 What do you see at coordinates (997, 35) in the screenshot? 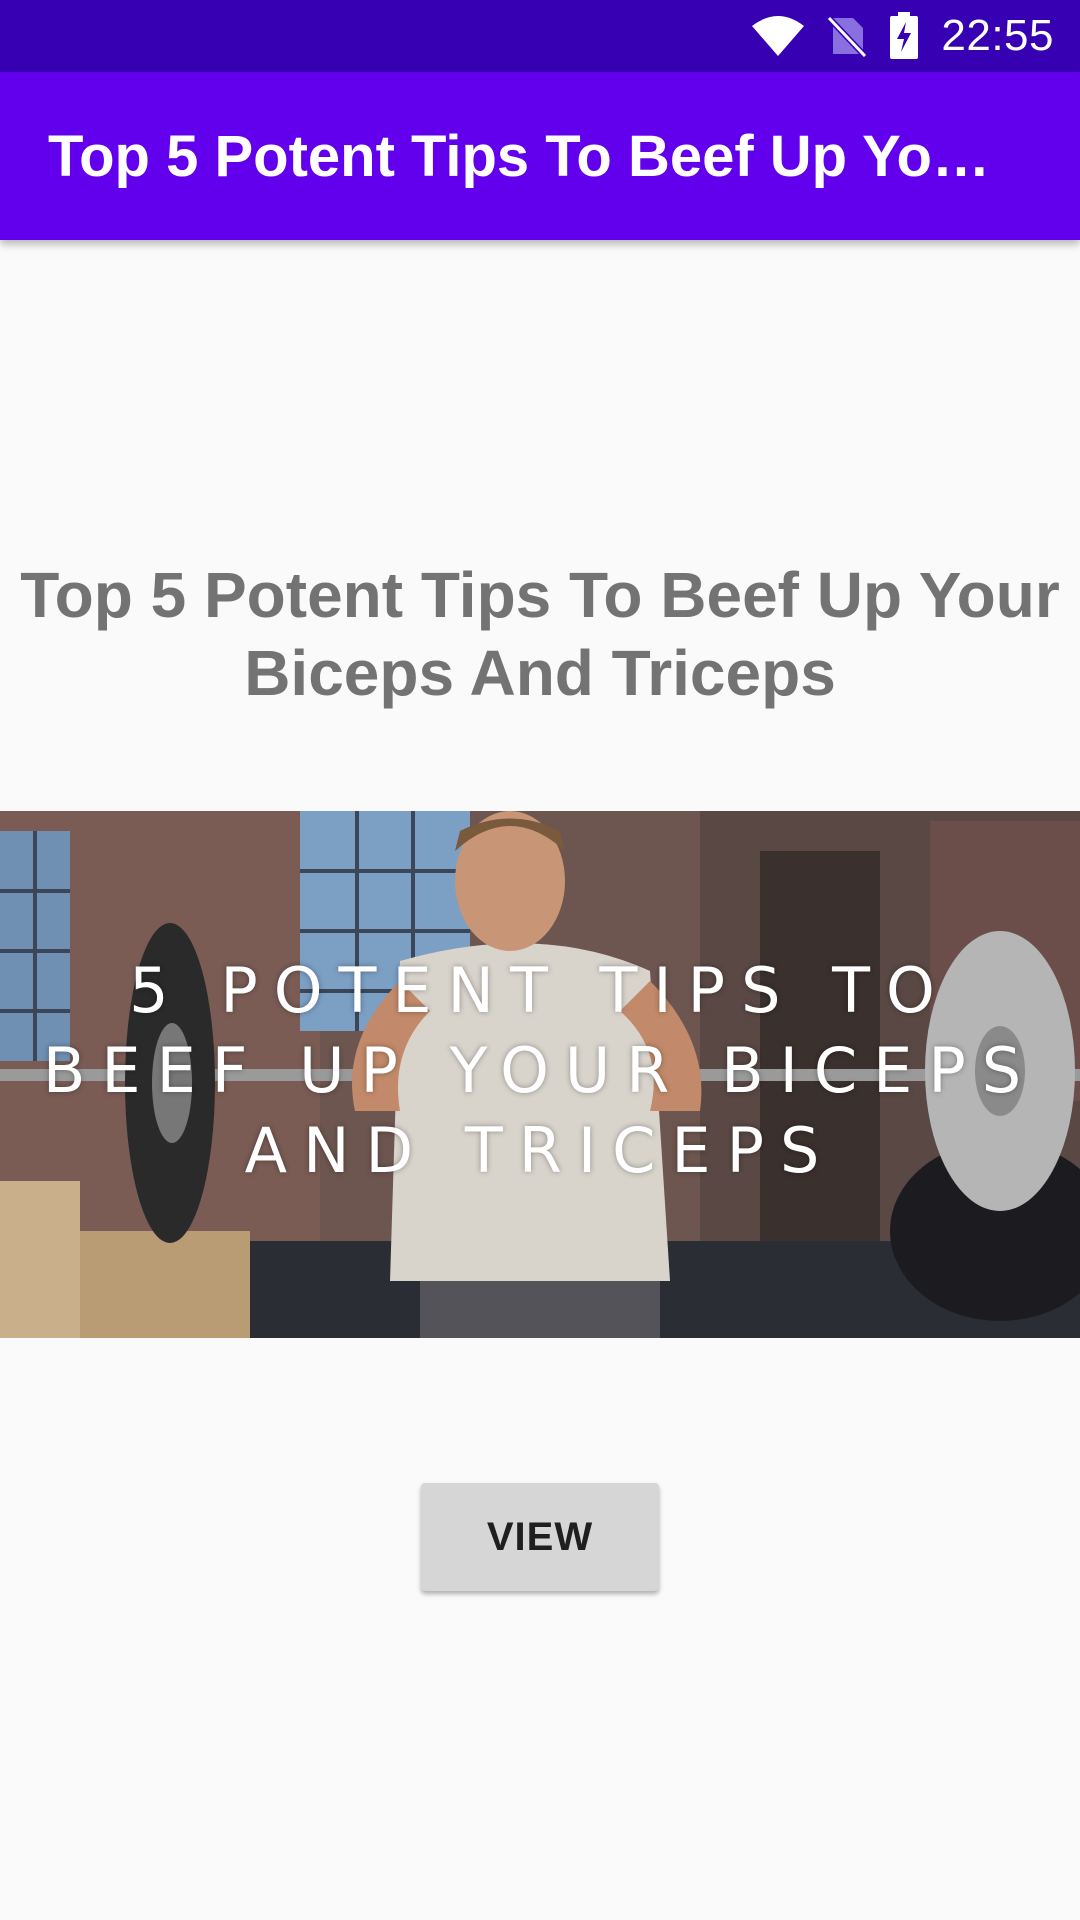
I see `status-time: 22:55` at bounding box center [997, 35].